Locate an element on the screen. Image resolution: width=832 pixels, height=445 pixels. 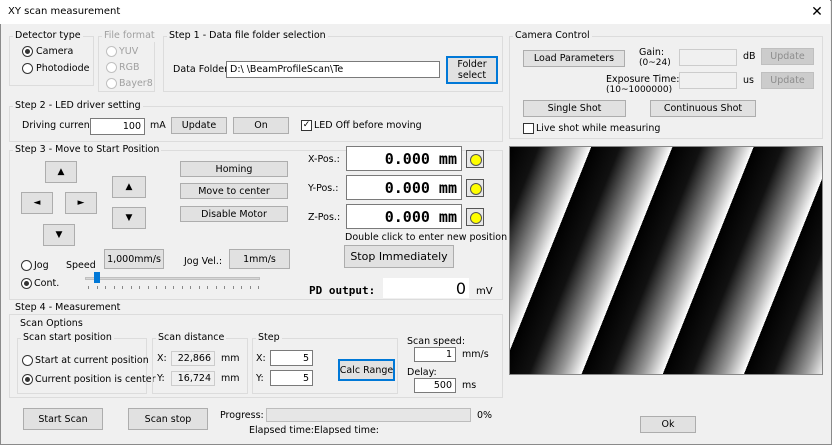
file-format-label: File format is located at coordinates (129, 36).